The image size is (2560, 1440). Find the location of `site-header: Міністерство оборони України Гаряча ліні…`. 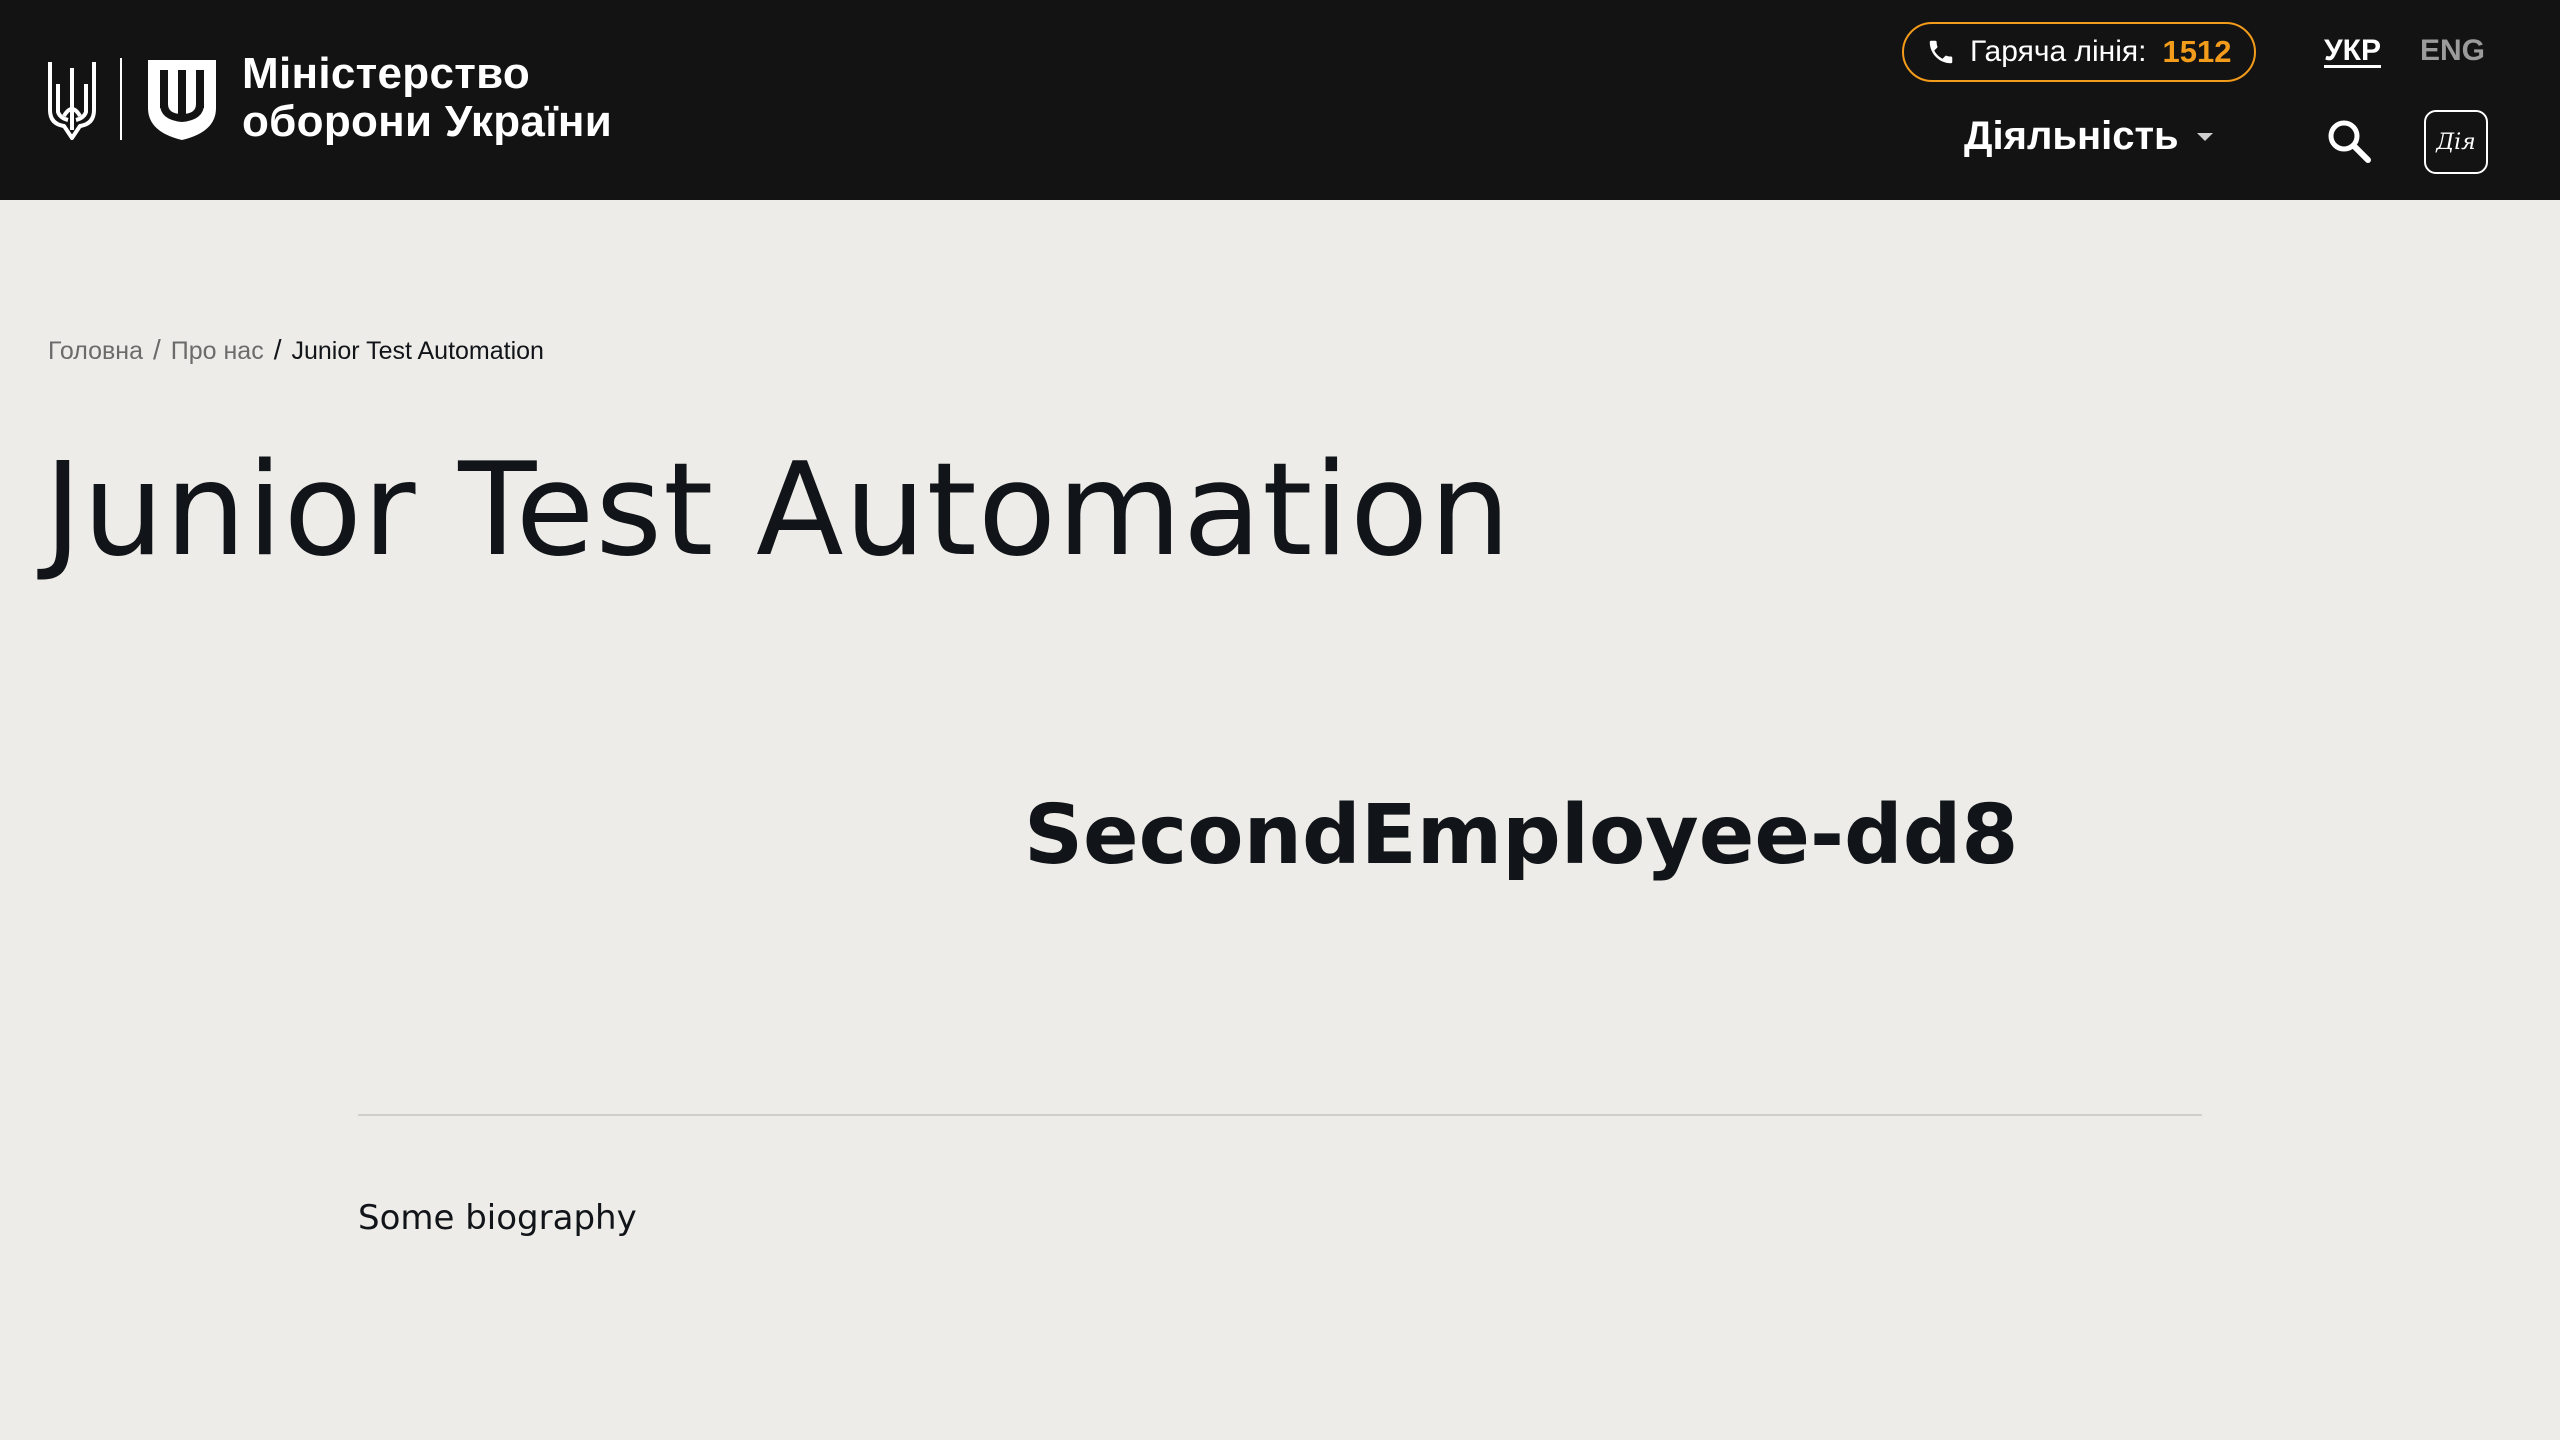

site-header: Міністерство оборони України Гаряча ліні… is located at coordinates (1280, 100).